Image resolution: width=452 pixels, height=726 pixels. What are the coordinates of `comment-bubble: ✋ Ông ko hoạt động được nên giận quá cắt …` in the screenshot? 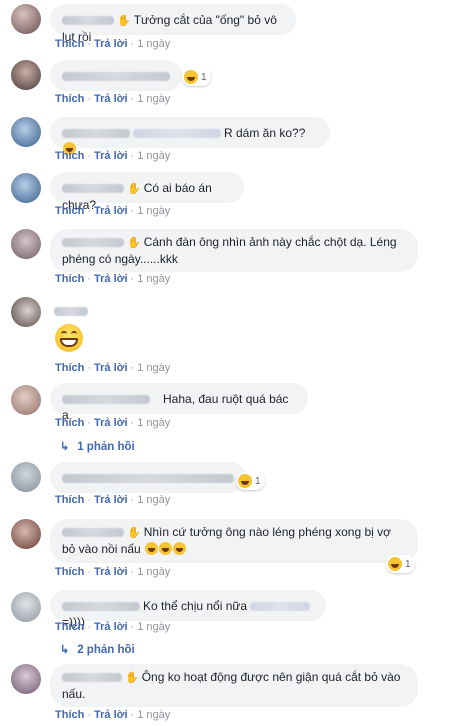 It's located at (234, 685).